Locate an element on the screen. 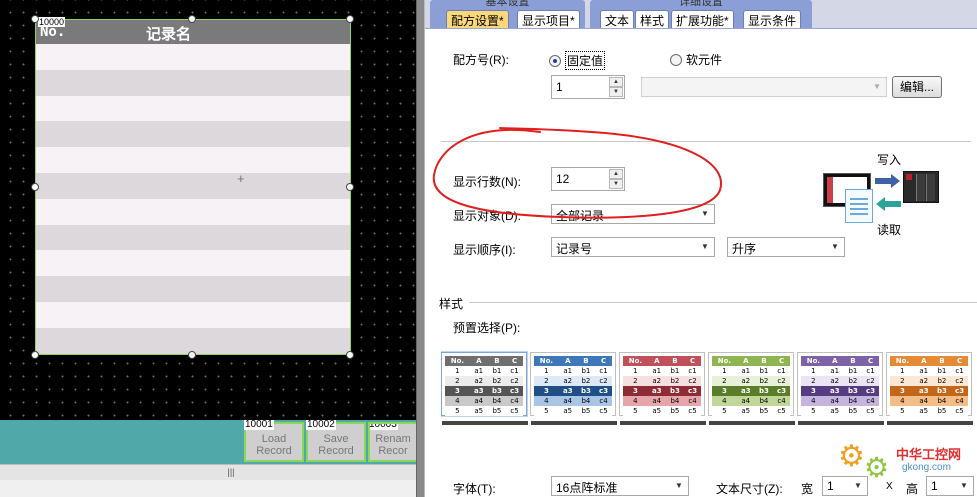 Image resolution: width=977 pixels, height=497 pixels. select-value: 1 is located at coordinates (830, 486).